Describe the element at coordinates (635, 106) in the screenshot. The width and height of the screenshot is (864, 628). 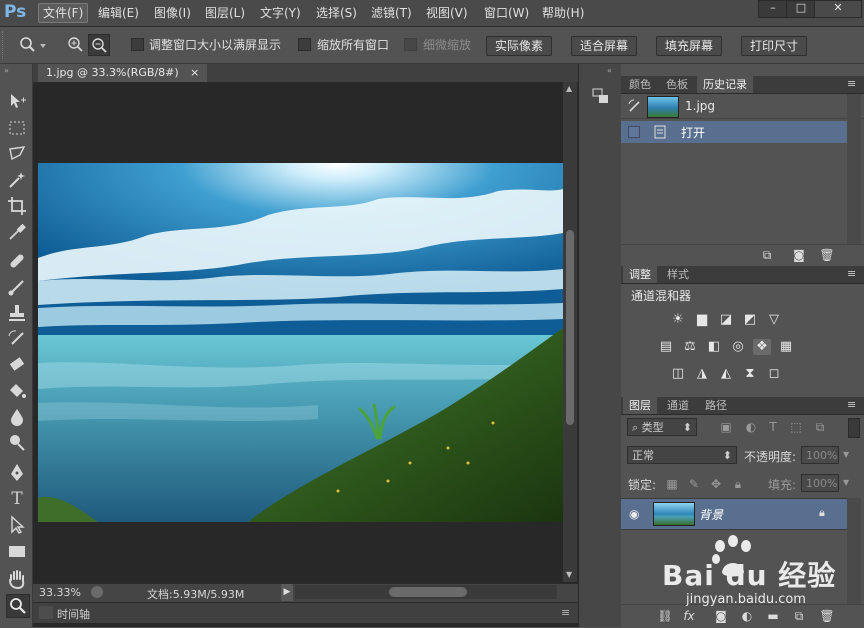
I see `history-brush-source-icon` at that location.